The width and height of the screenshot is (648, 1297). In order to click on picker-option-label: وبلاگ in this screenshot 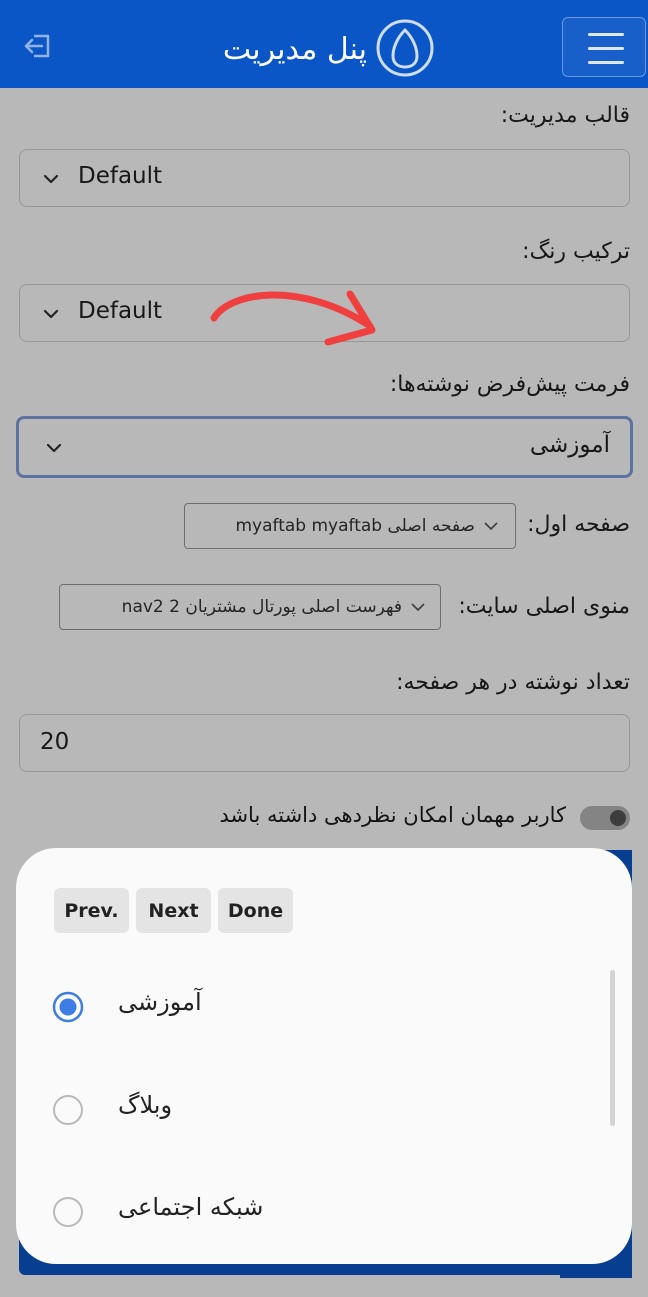, I will do `click(145, 1105)`.